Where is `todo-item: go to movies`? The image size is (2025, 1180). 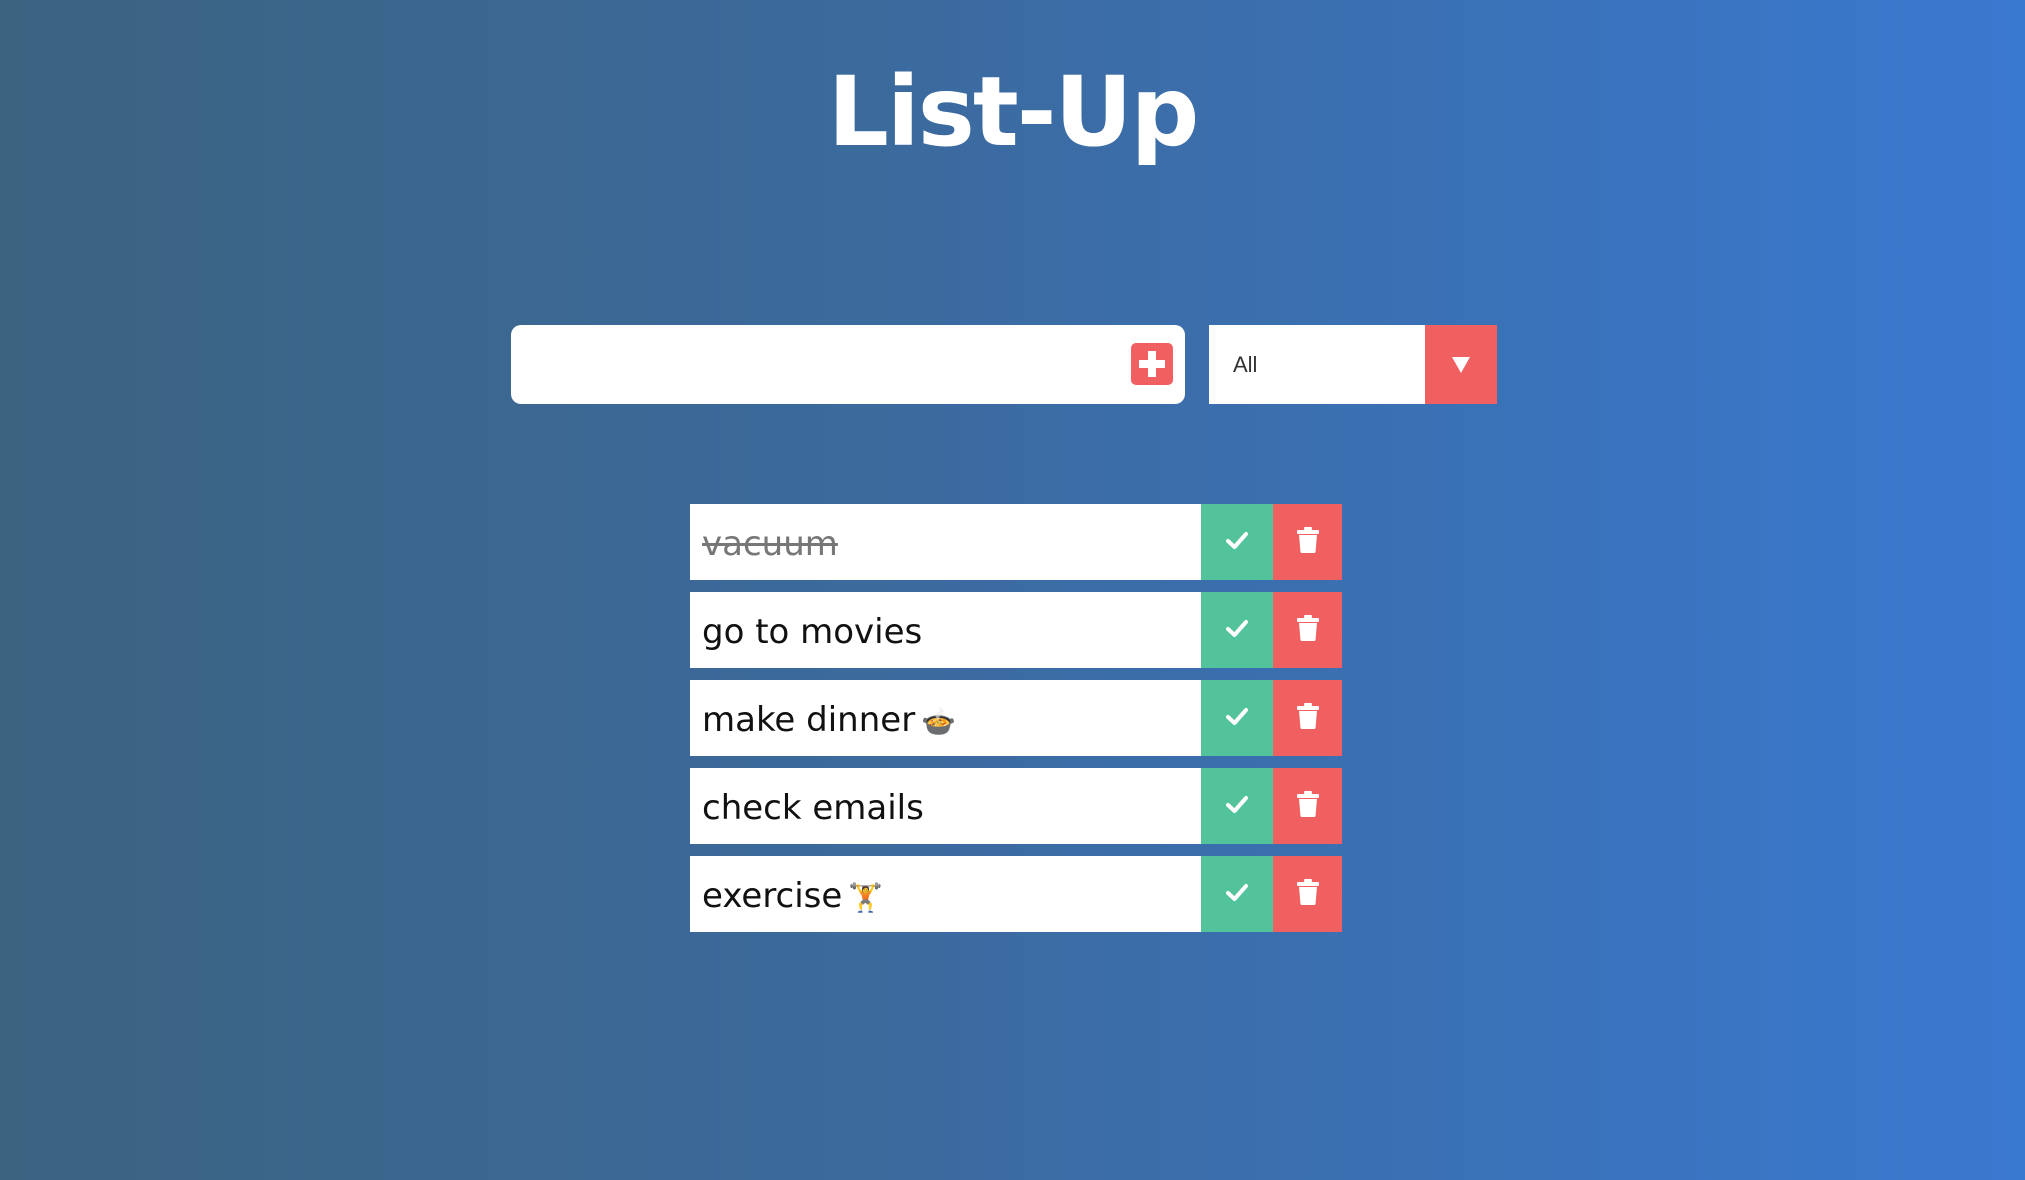
todo-item: go to movies is located at coordinates (1016, 630).